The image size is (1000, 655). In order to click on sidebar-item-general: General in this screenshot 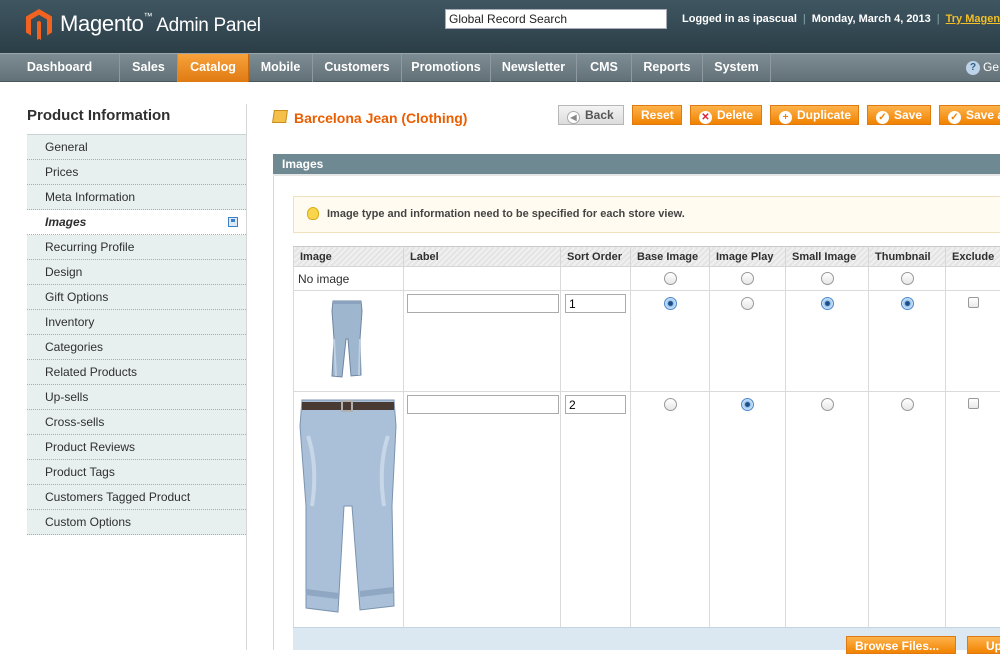, I will do `click(136, 147)`.